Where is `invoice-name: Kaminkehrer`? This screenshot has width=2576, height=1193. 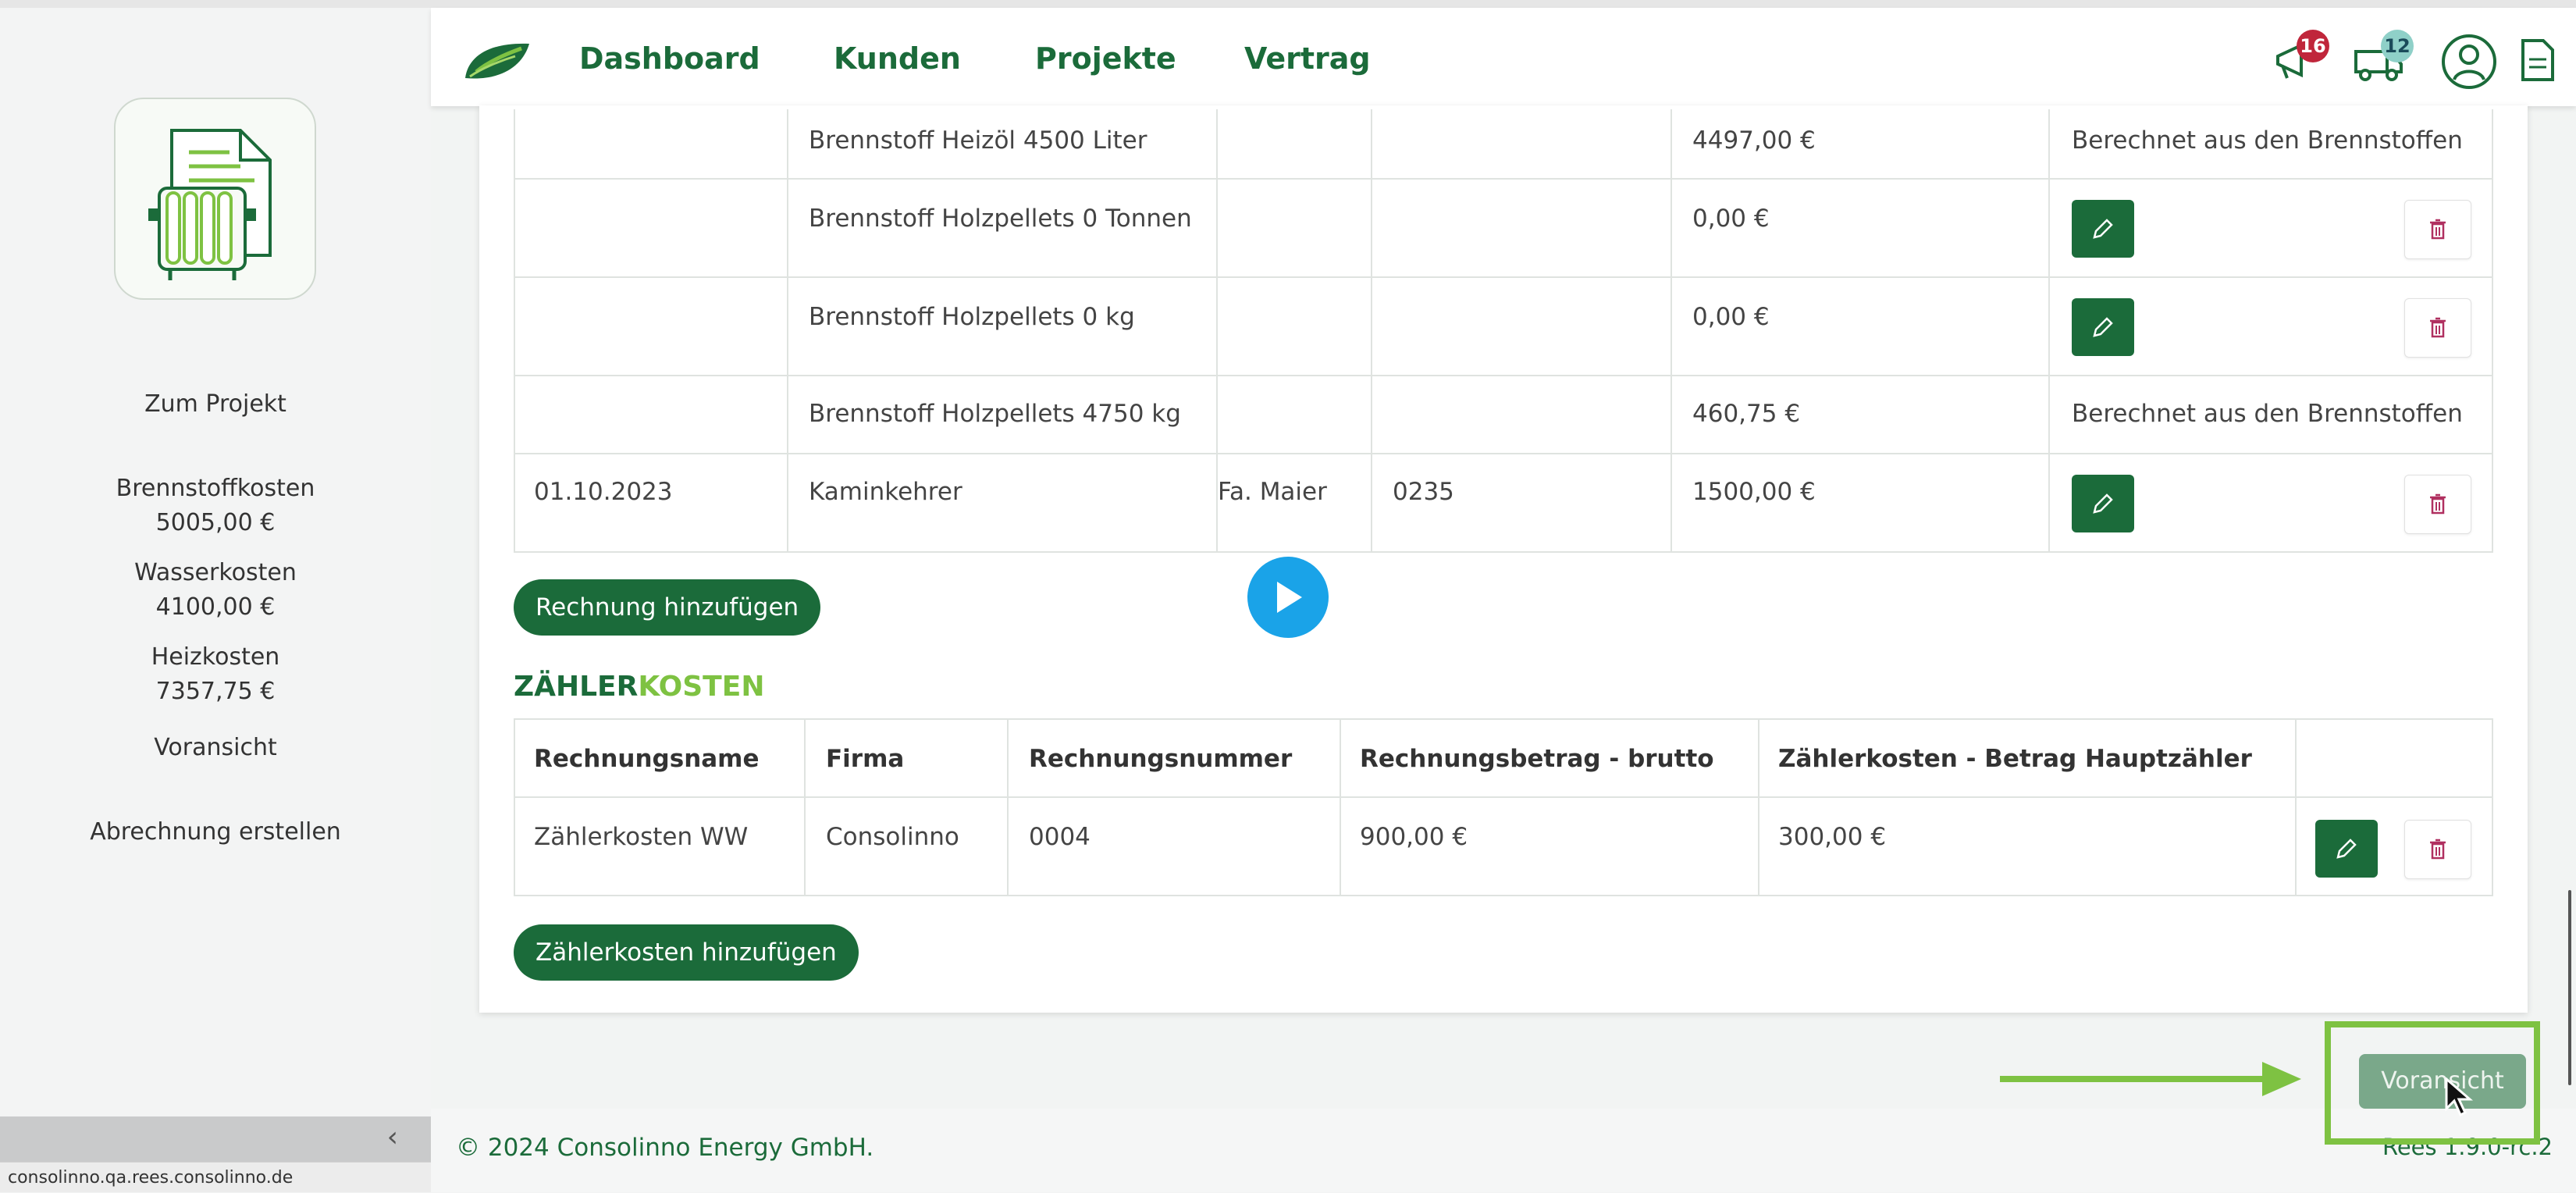
invoice-name: Kaminkehrer is located at coordinates (885, 492).